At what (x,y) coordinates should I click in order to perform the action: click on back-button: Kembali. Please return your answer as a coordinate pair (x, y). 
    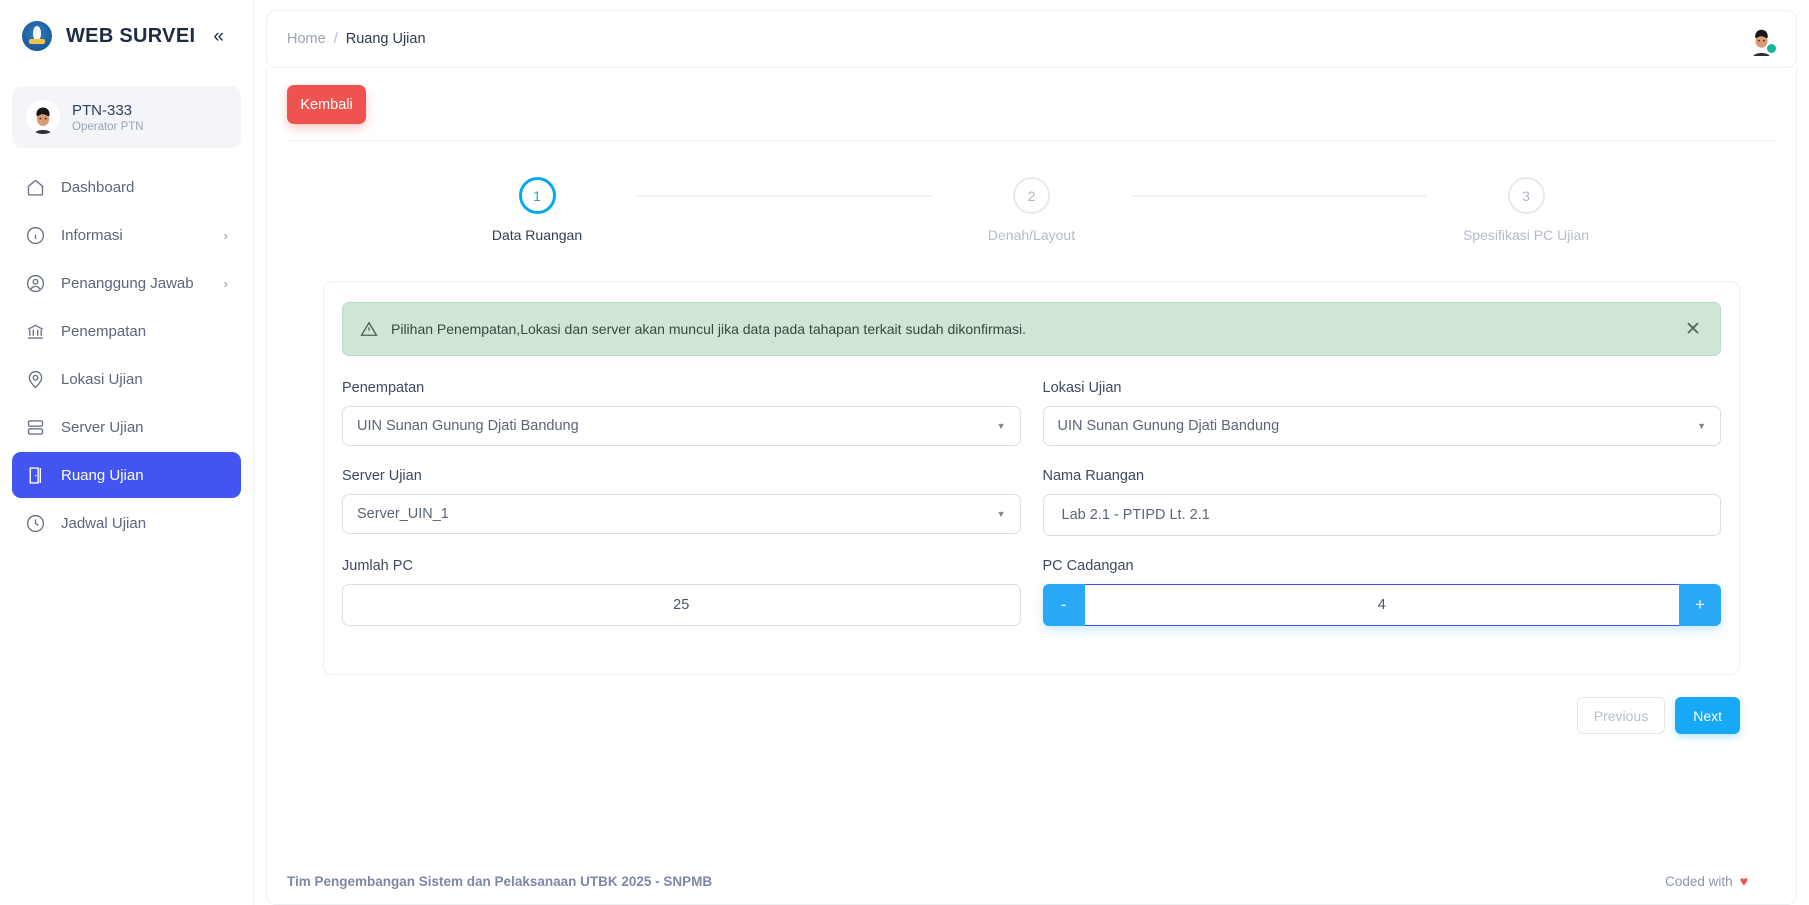
    Looking at the image, I should click on (326, 104).